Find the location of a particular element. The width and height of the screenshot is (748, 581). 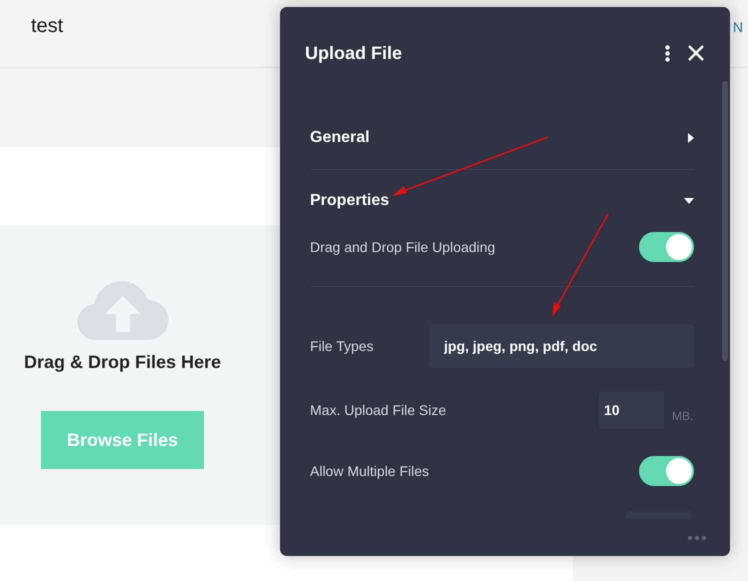

field-label: File Types is located at coordinates (342, 346).